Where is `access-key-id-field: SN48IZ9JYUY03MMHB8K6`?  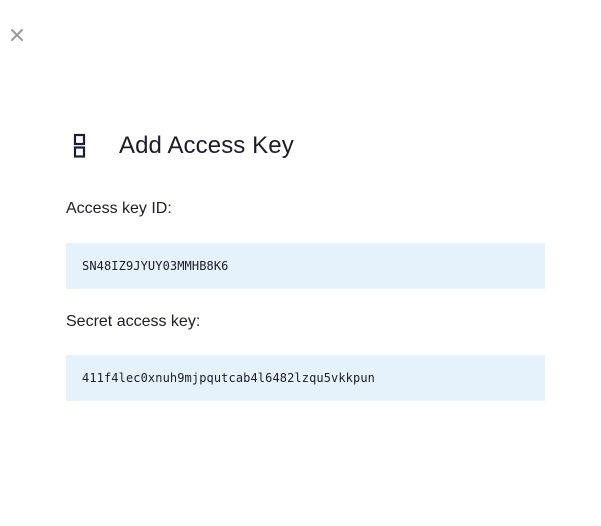
access-key-id-field: SN48IZ9JYUY03MMHB8K6 is located at coordinates (305, 266).